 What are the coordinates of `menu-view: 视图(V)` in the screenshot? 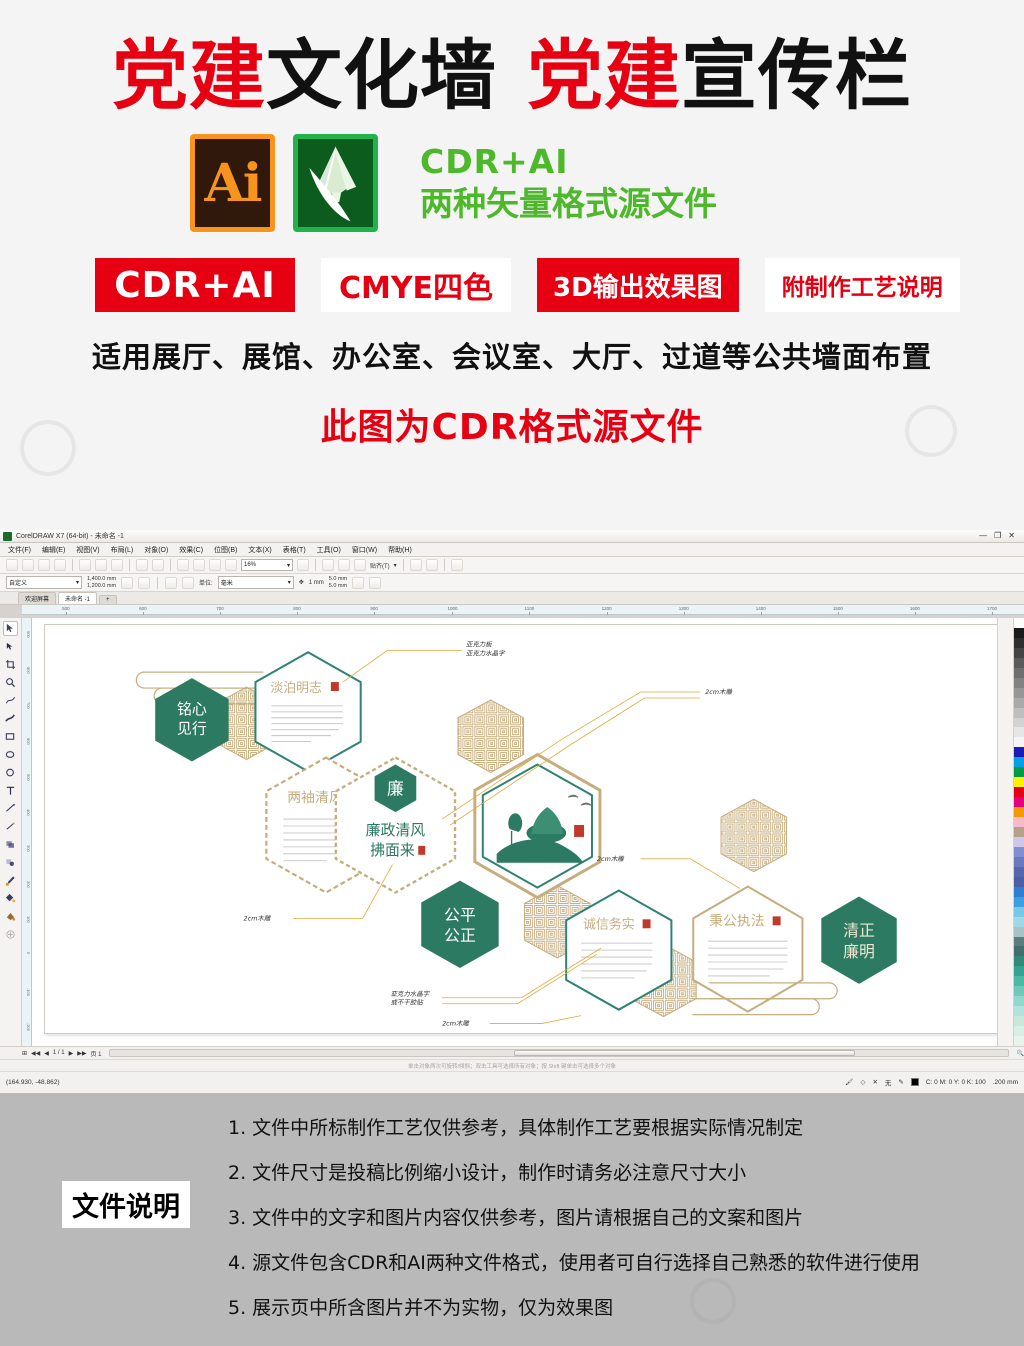 It's located at (87, 550).